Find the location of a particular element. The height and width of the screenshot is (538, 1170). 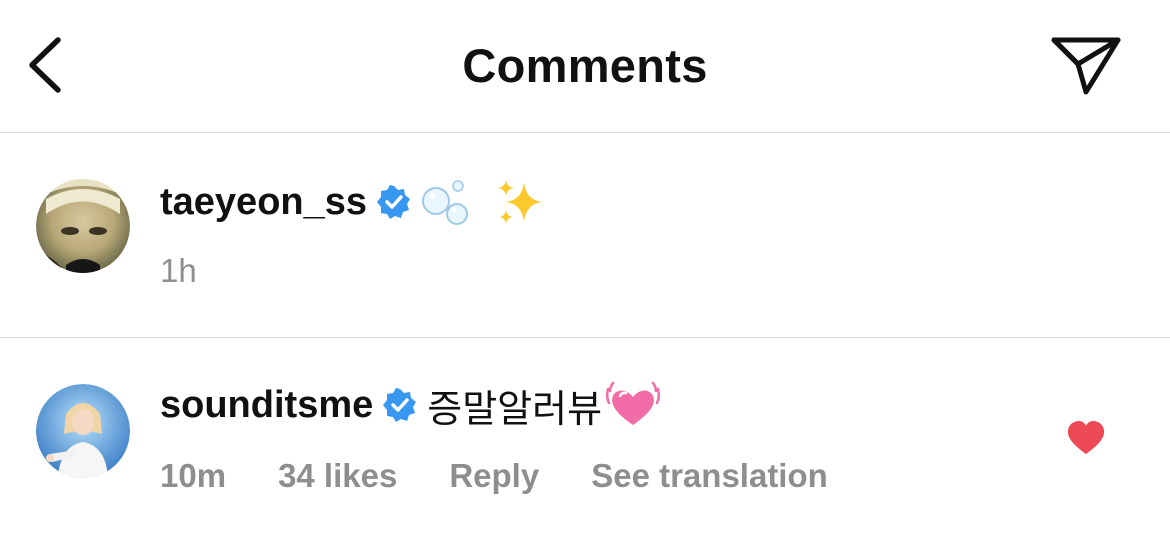

sparkles-icon is located at coordinates (519, 202).